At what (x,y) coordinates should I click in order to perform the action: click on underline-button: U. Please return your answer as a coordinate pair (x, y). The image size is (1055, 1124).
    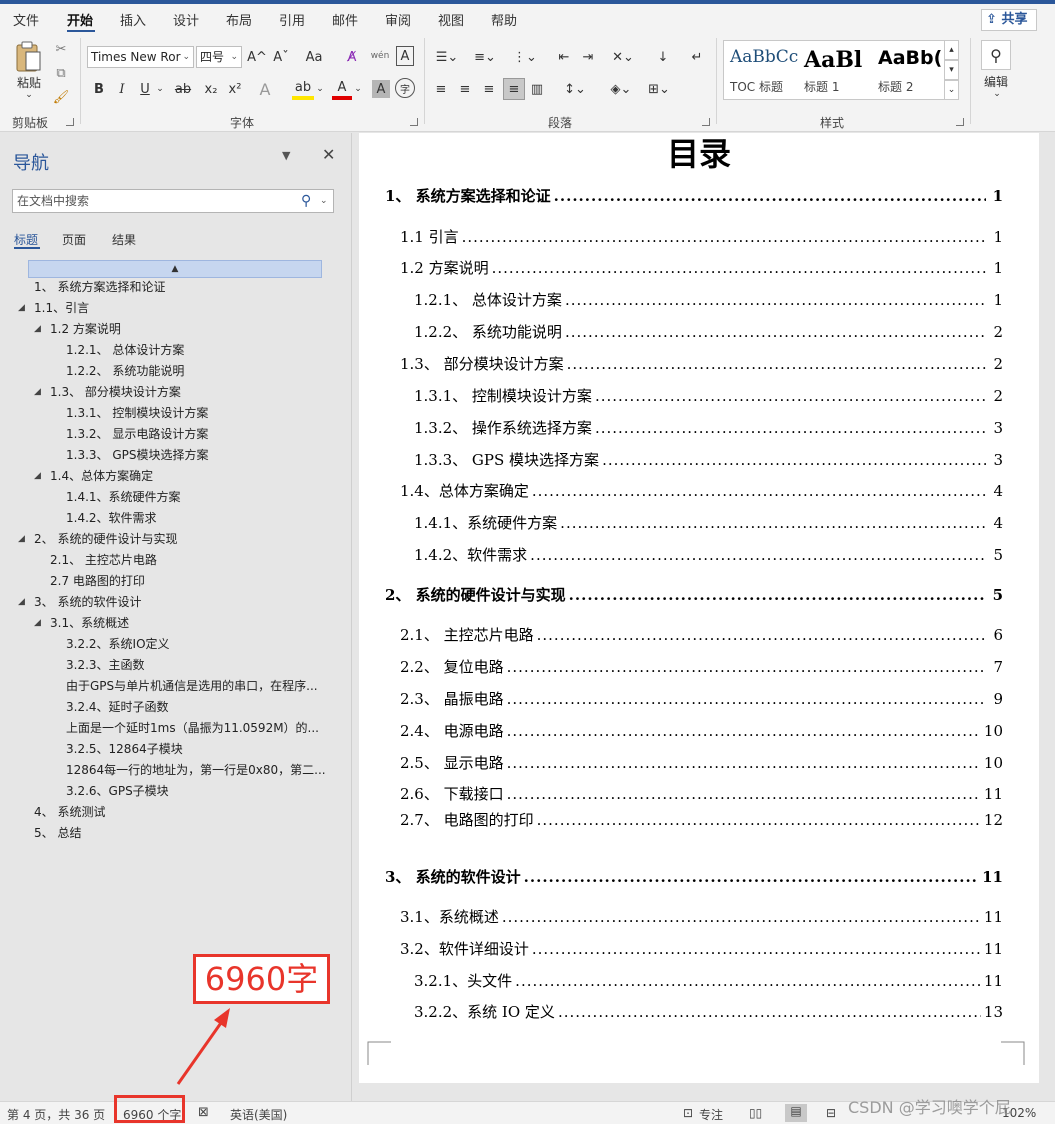
    Looking at the image, I should click on (145, 89).